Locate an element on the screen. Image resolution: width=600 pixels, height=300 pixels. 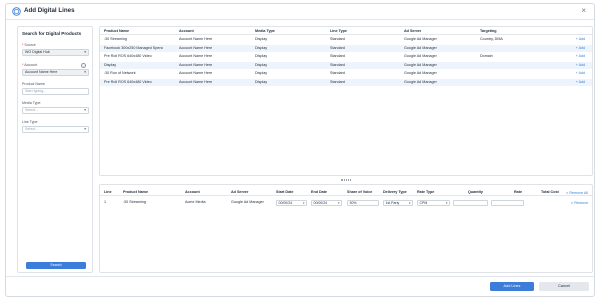
line-product: :30 Streaming is located at coordinates (134, 202).